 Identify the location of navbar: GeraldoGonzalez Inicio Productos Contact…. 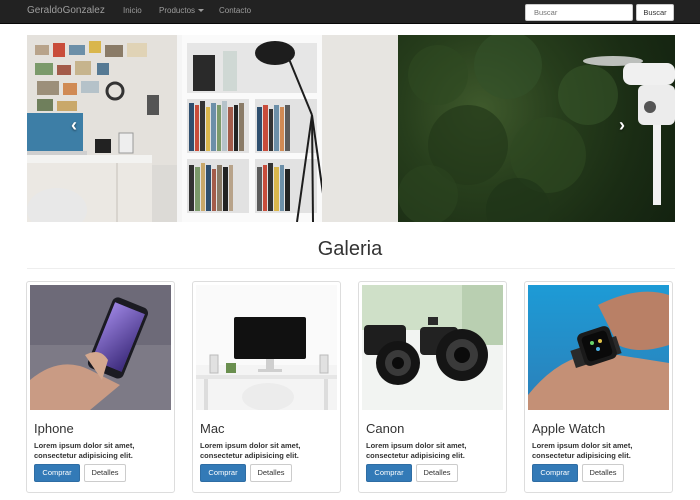
(350, 12).